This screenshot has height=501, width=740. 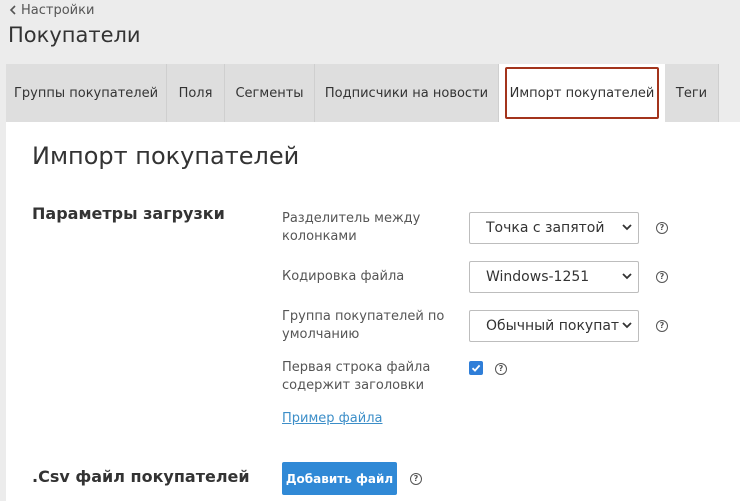 I want to click on tab-label: Подписчики на новости, so click(x=406, y=93).